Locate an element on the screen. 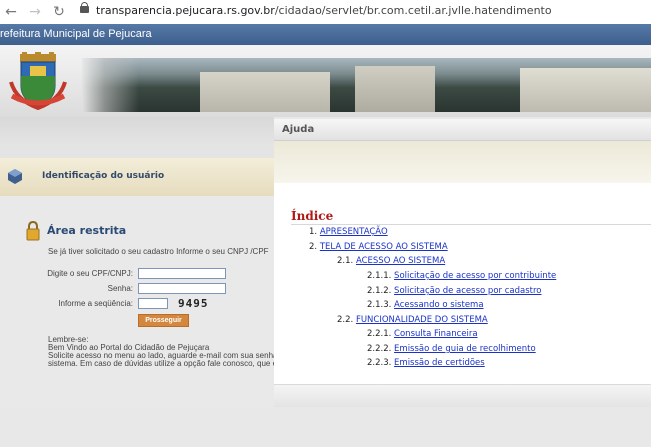 Image resolution: width=651 pixels, height=447 pixels. toc-item: 2.1. ACESSO AO SISTEMA is located at coordinates (391, 261).